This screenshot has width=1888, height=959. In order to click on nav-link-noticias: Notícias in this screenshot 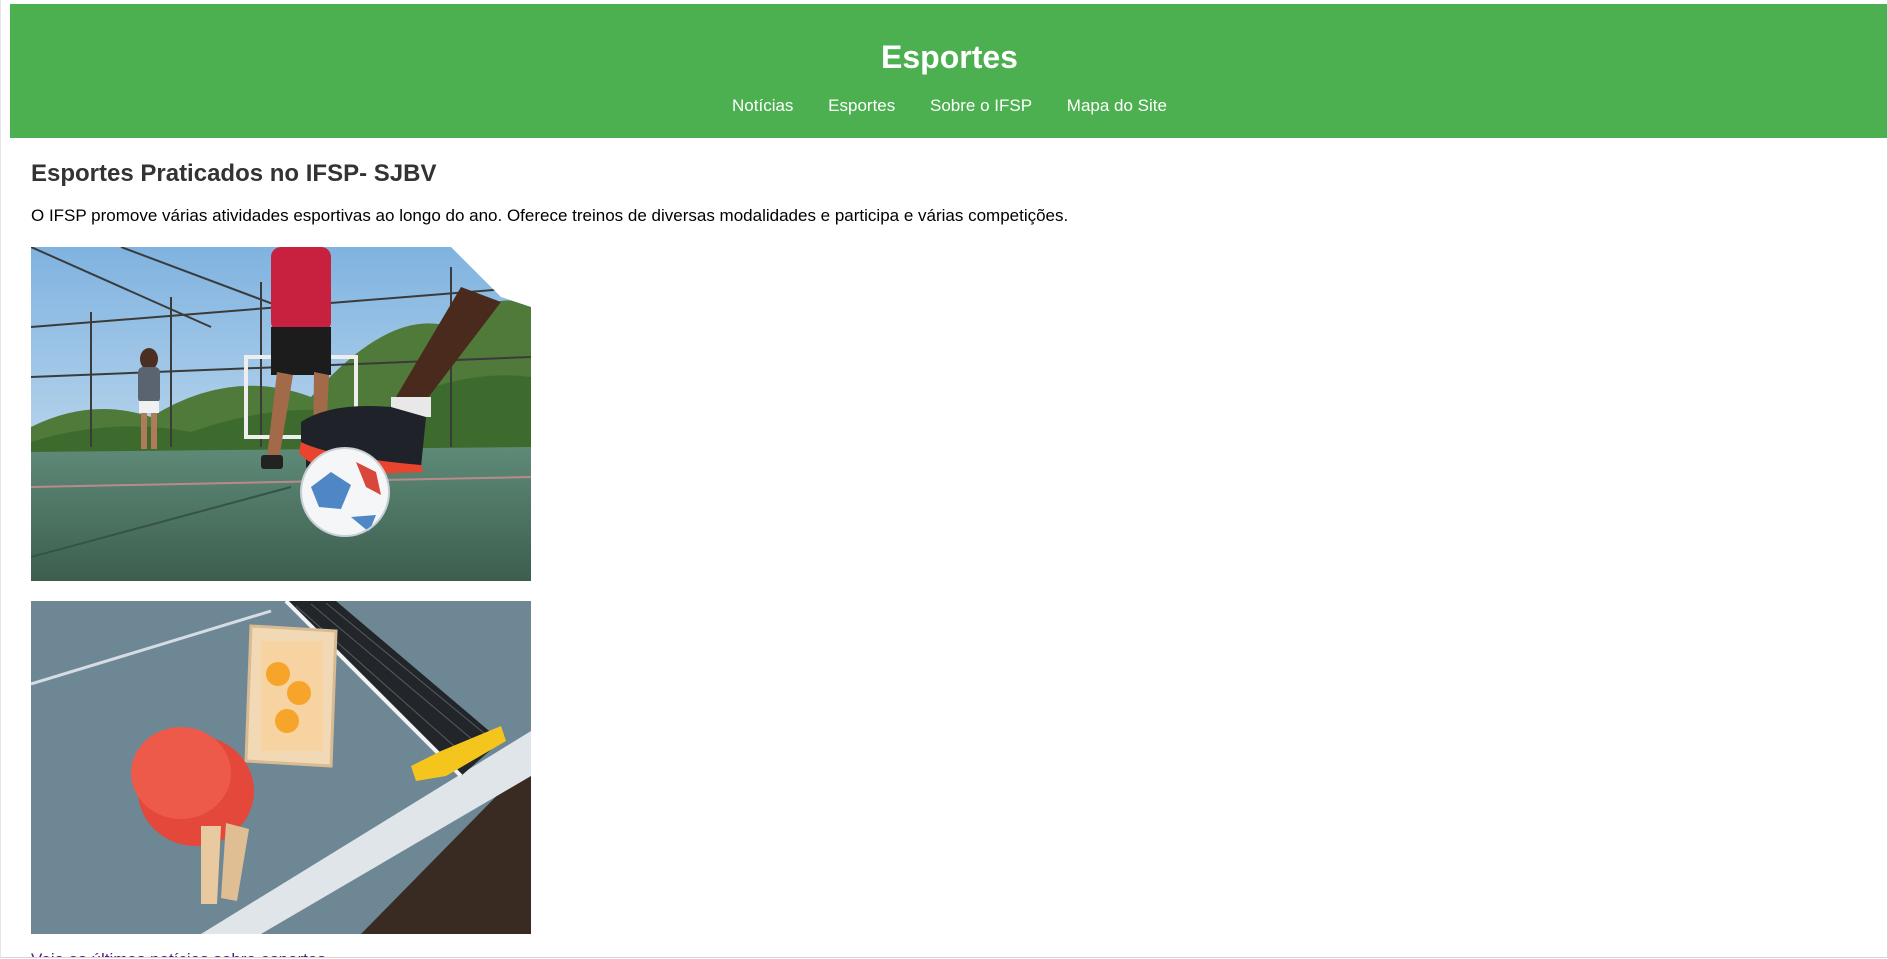, I will do `click(762, 106)`.